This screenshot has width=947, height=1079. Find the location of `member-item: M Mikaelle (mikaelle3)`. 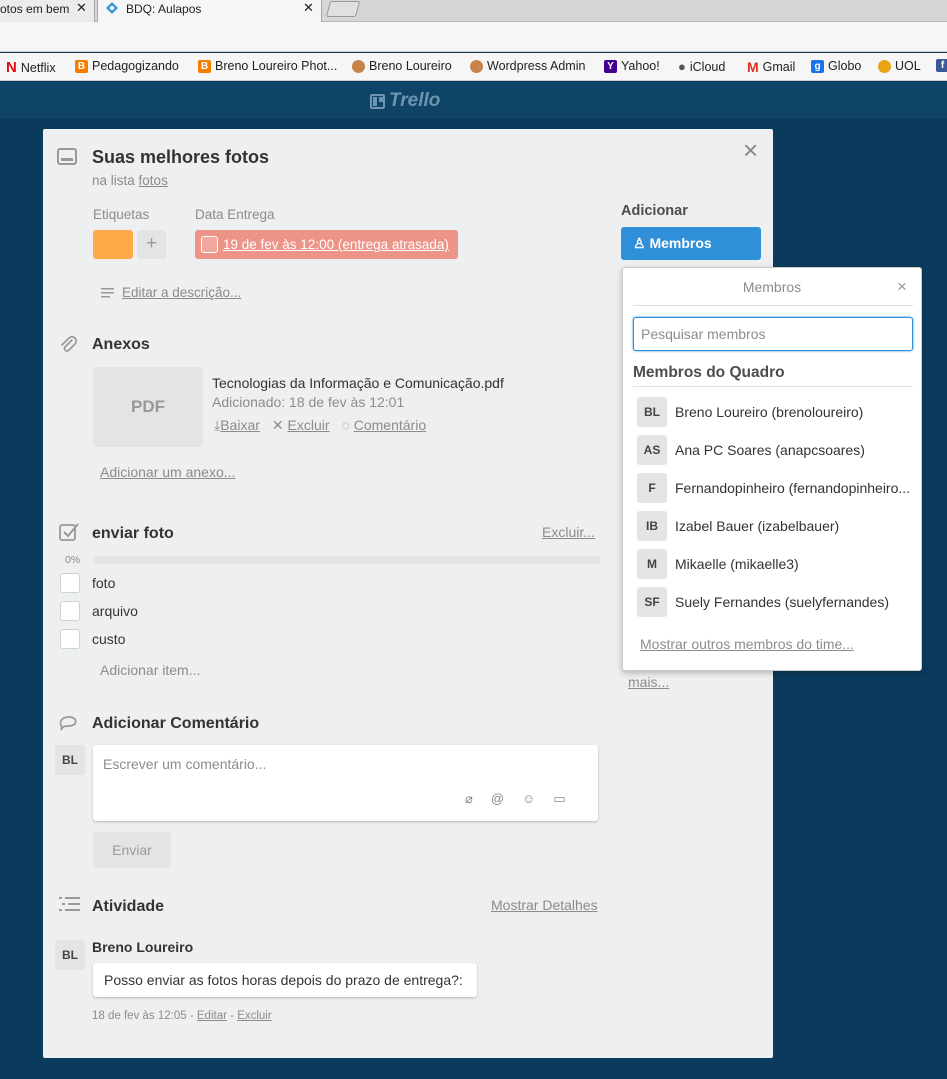

member-item: M Mikaelle (mikaelle3) is located at coordinates (775, 564).